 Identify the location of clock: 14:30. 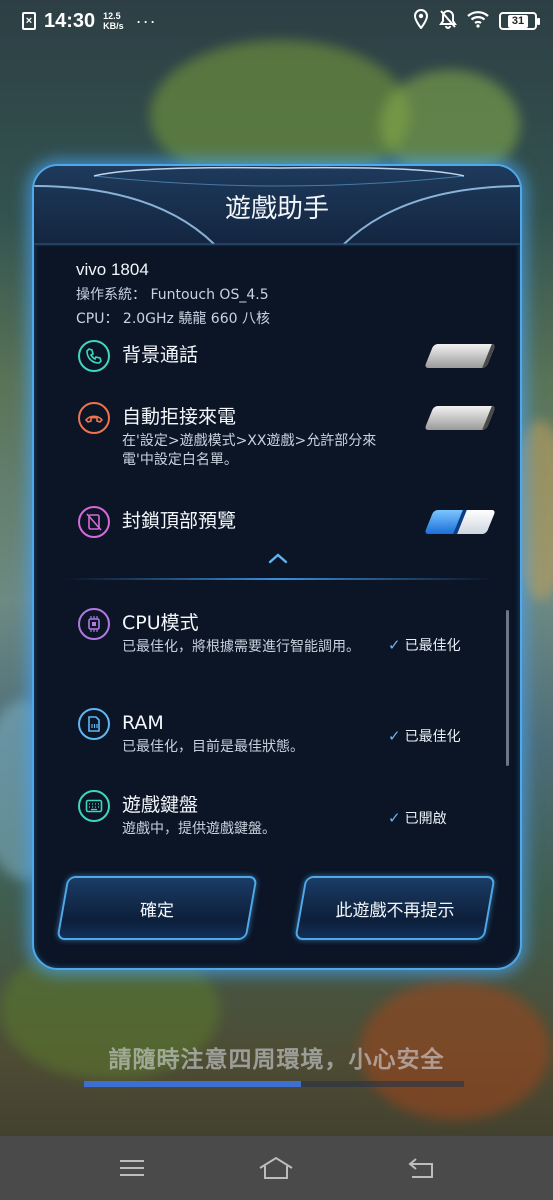
(70, 20).